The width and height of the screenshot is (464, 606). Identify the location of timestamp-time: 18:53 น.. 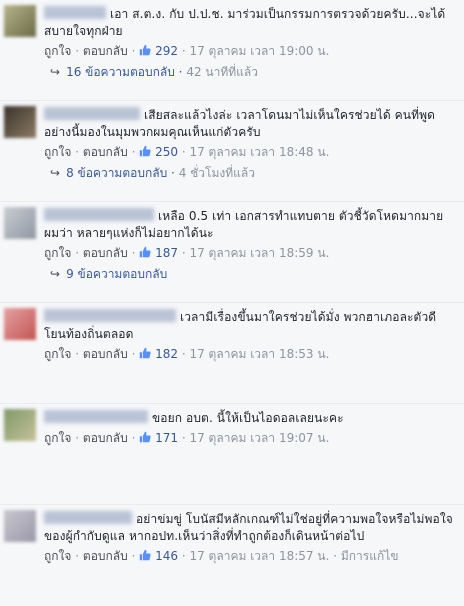
(304, 354).